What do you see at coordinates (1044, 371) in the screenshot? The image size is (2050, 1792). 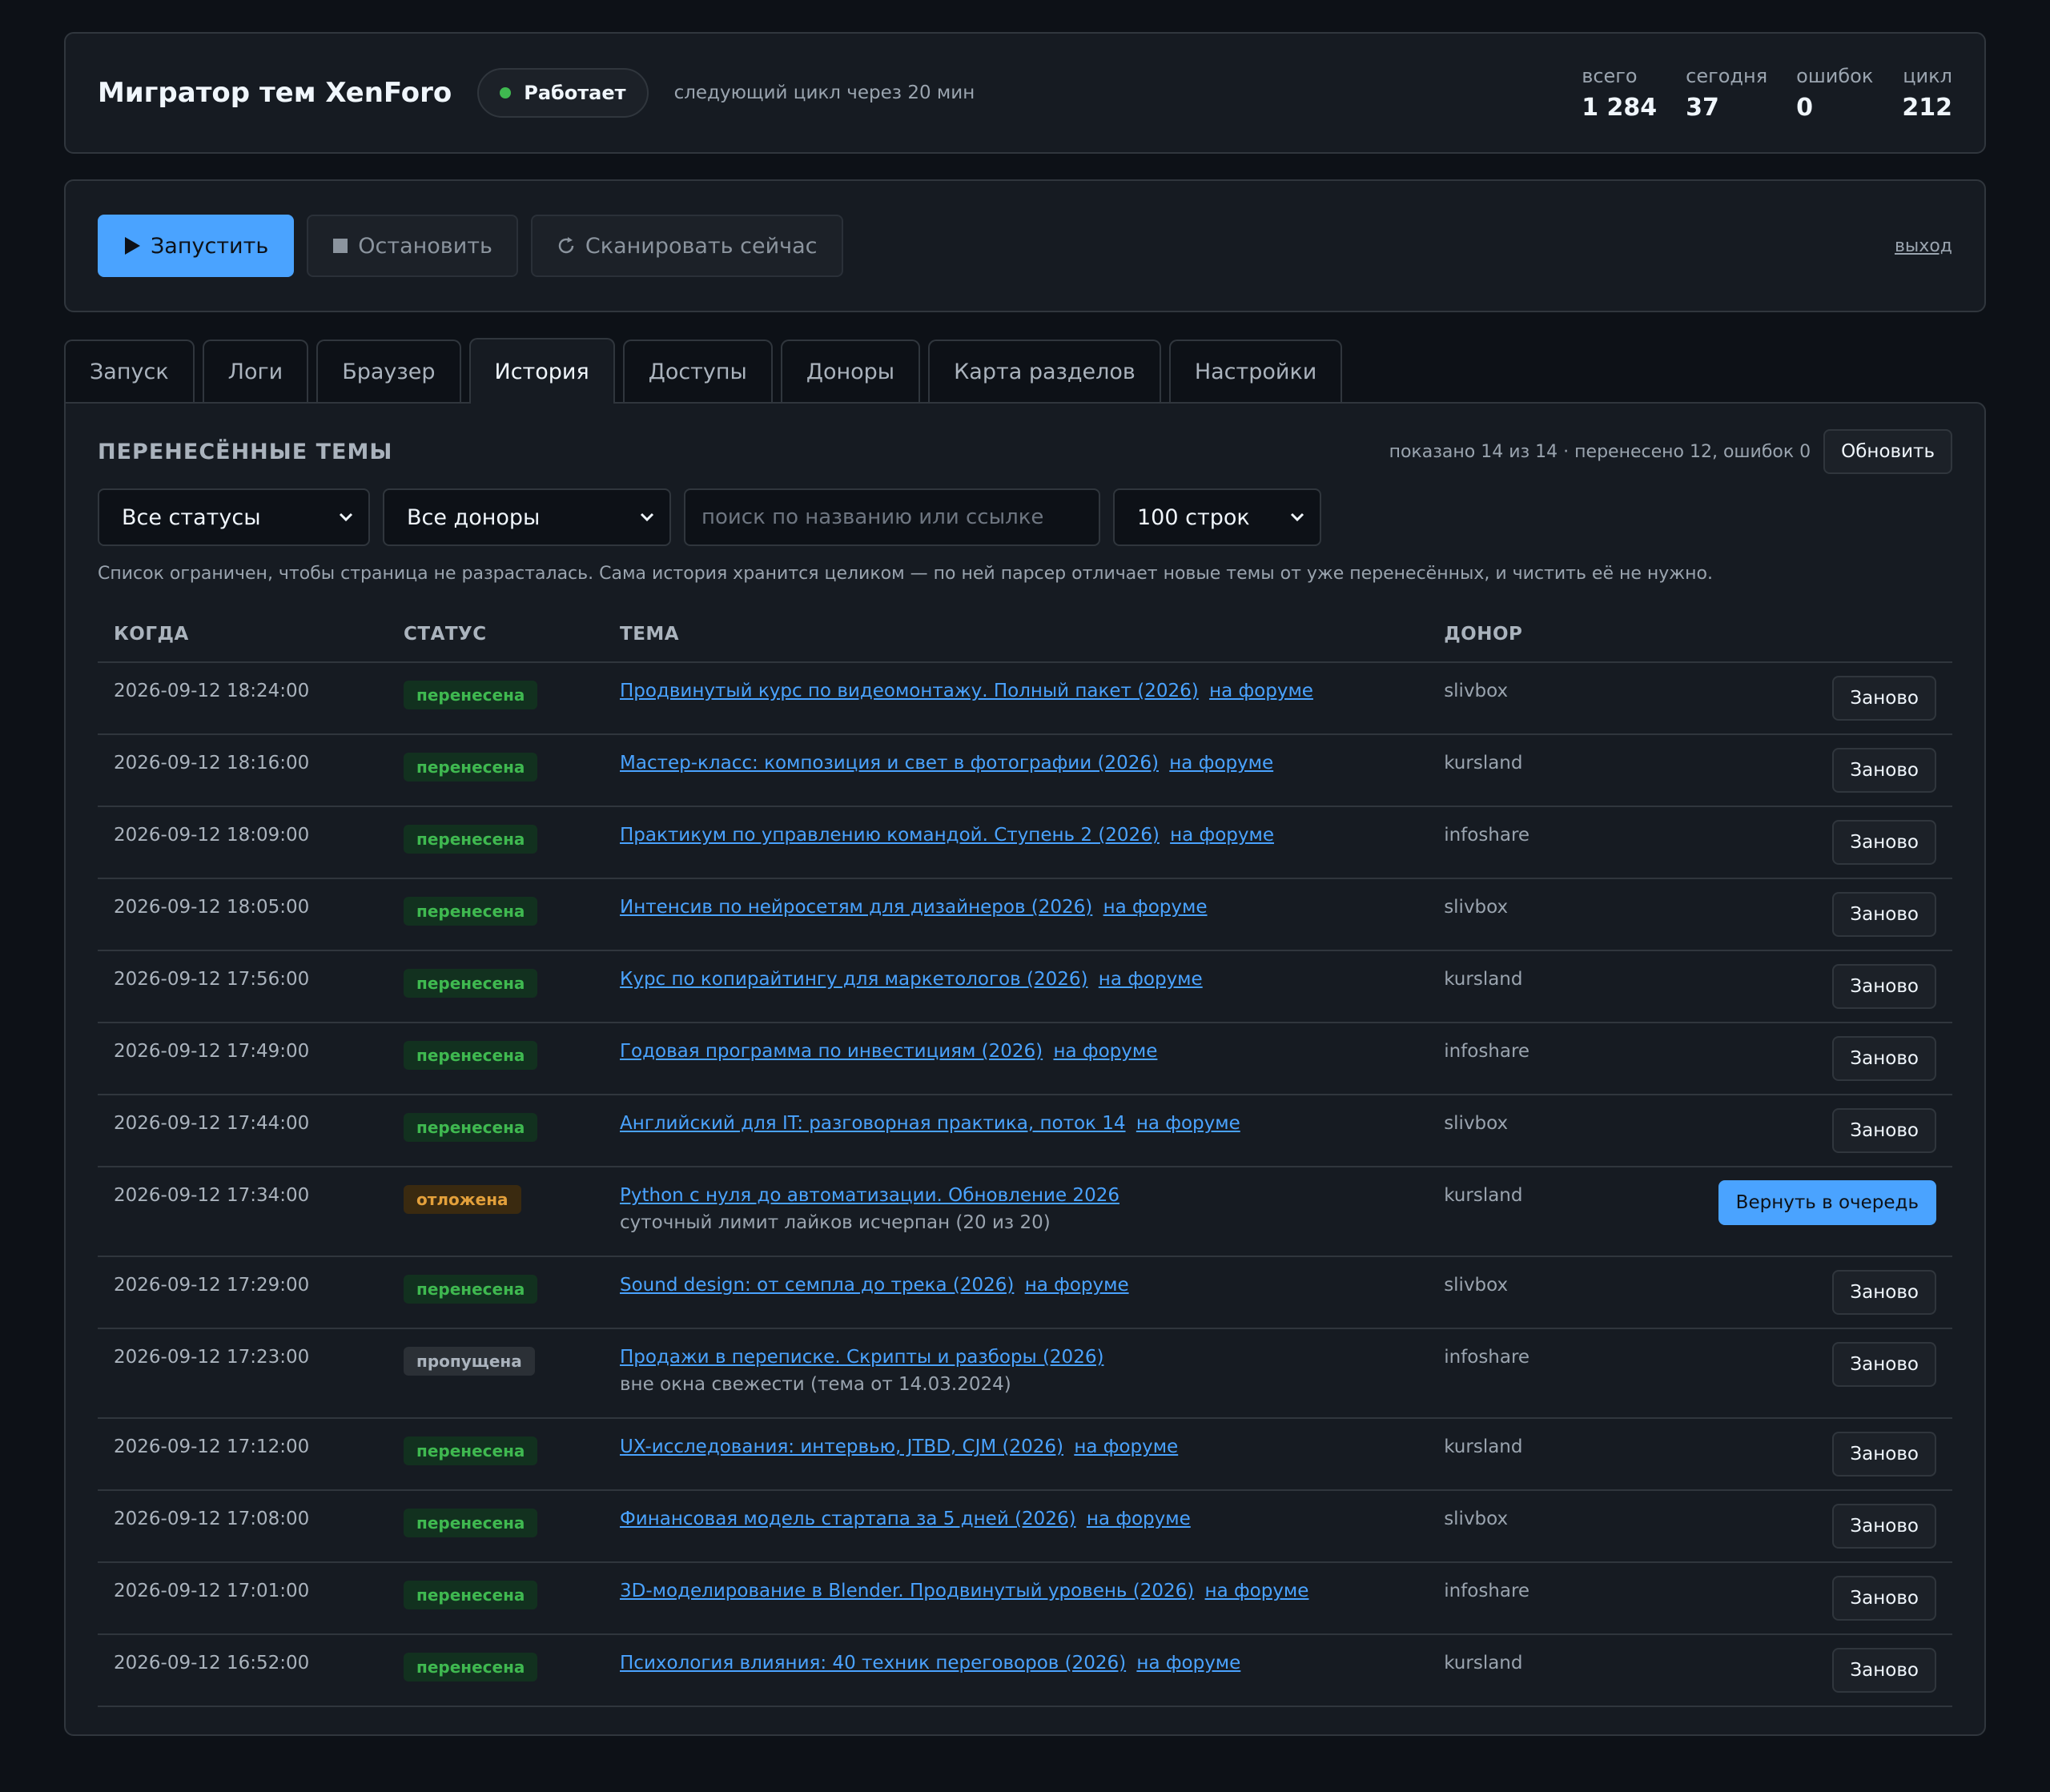 I see `tab-section-map: Карта разделов` at bounding box center [1044, 371].